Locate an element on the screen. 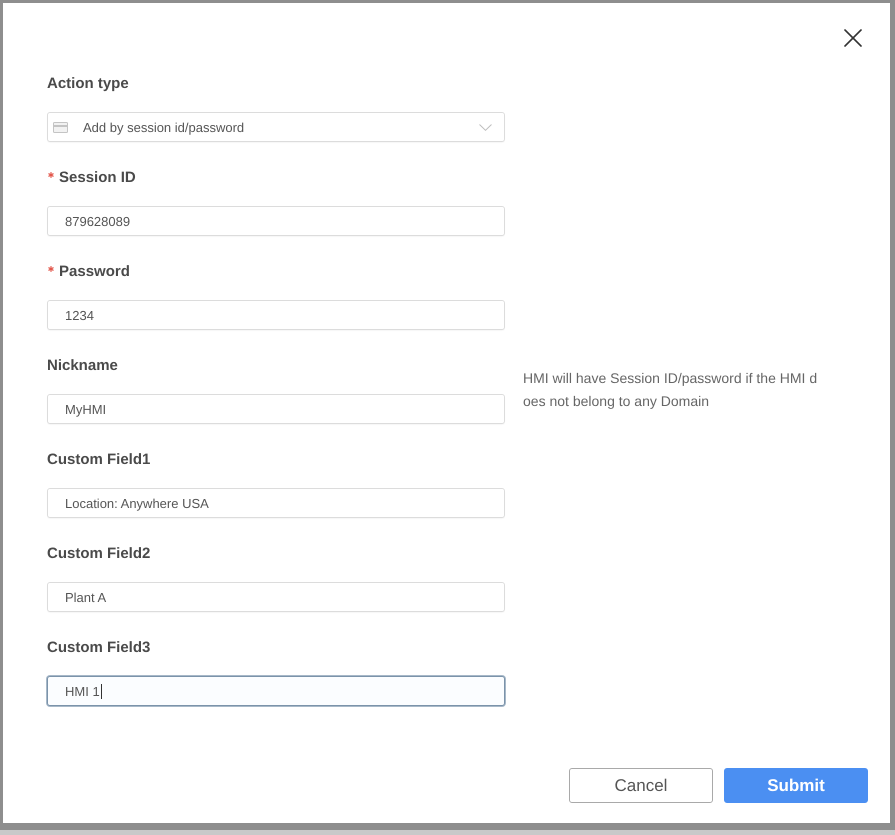 The width and height of the screenshot is (895, 835). help-text: HMI will have Session ID/password if the HMI d oes not belong to any Domain is located at coordinates (670, 390).